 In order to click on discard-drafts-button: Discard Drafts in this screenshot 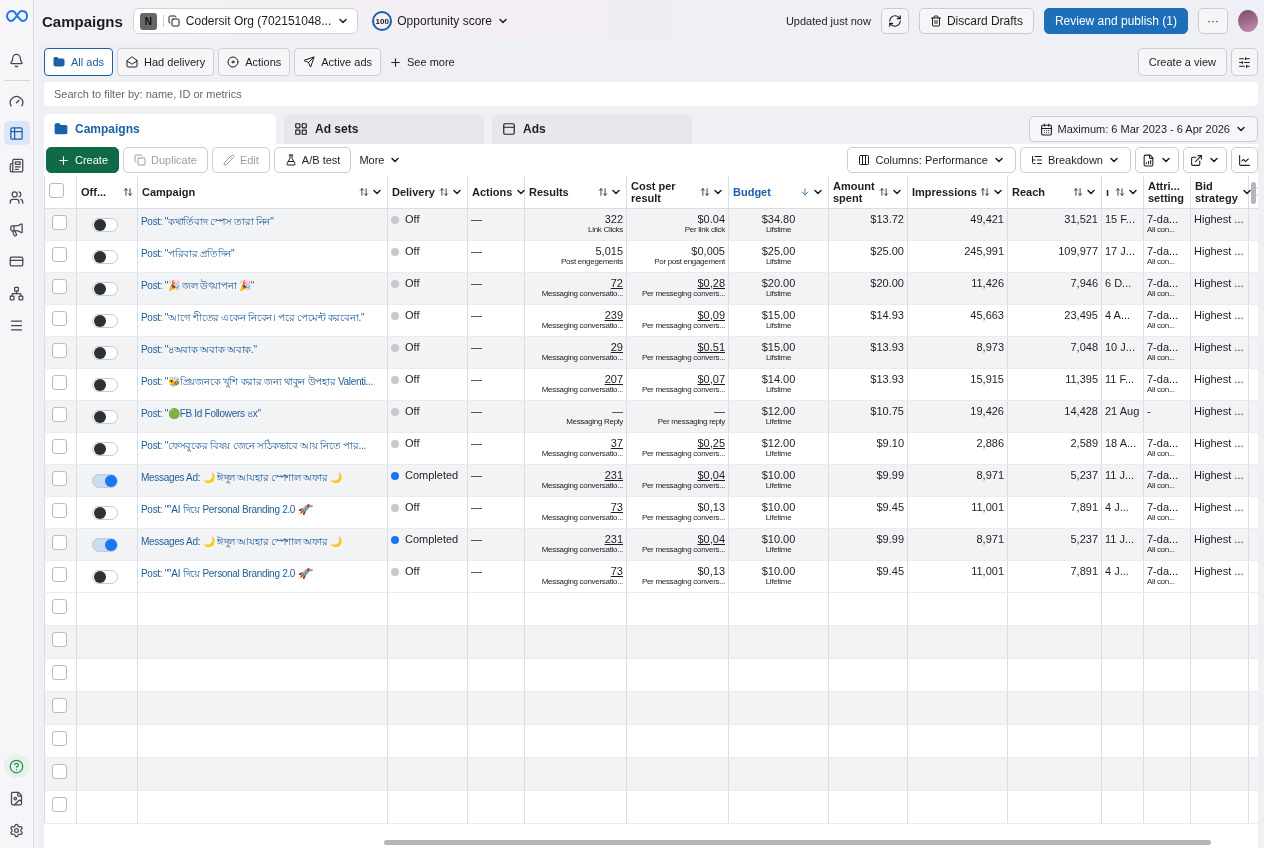, I will do `click(976, 21)`.